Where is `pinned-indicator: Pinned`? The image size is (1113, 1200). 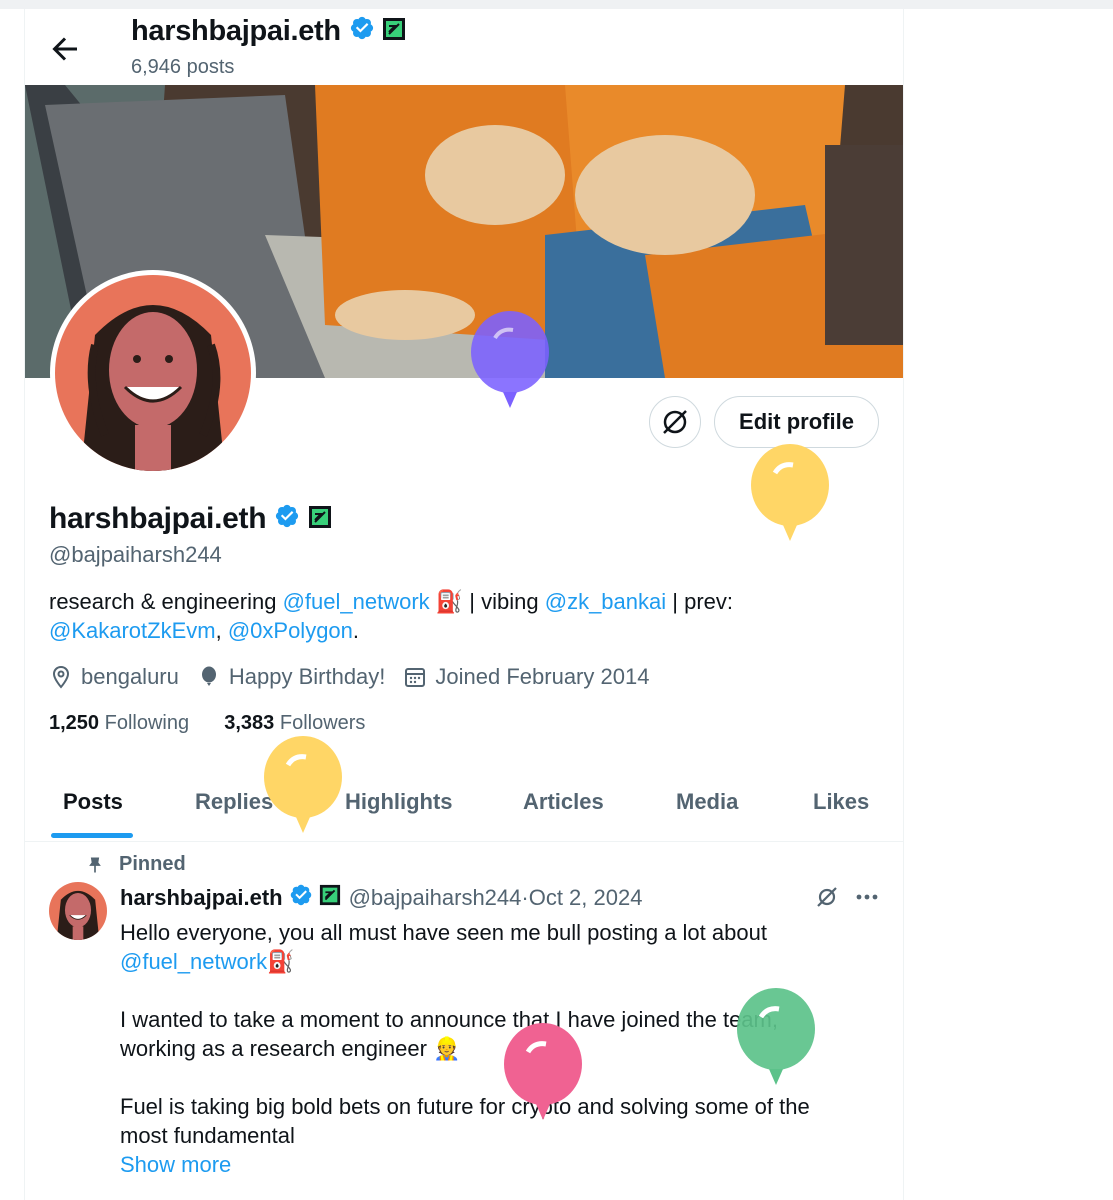 pinned-indicator: Pinned is located at coordinates (135, 864).